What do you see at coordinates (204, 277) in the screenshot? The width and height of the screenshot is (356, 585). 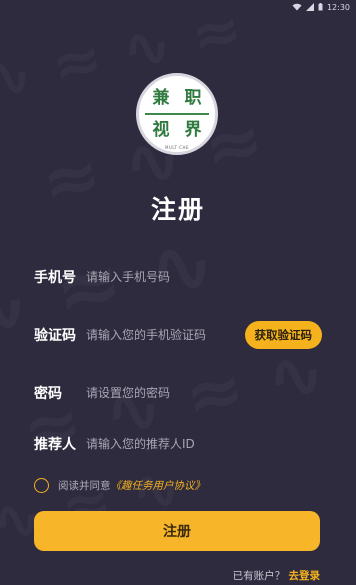 I see `phone-input` at bounding box center [204, 277].